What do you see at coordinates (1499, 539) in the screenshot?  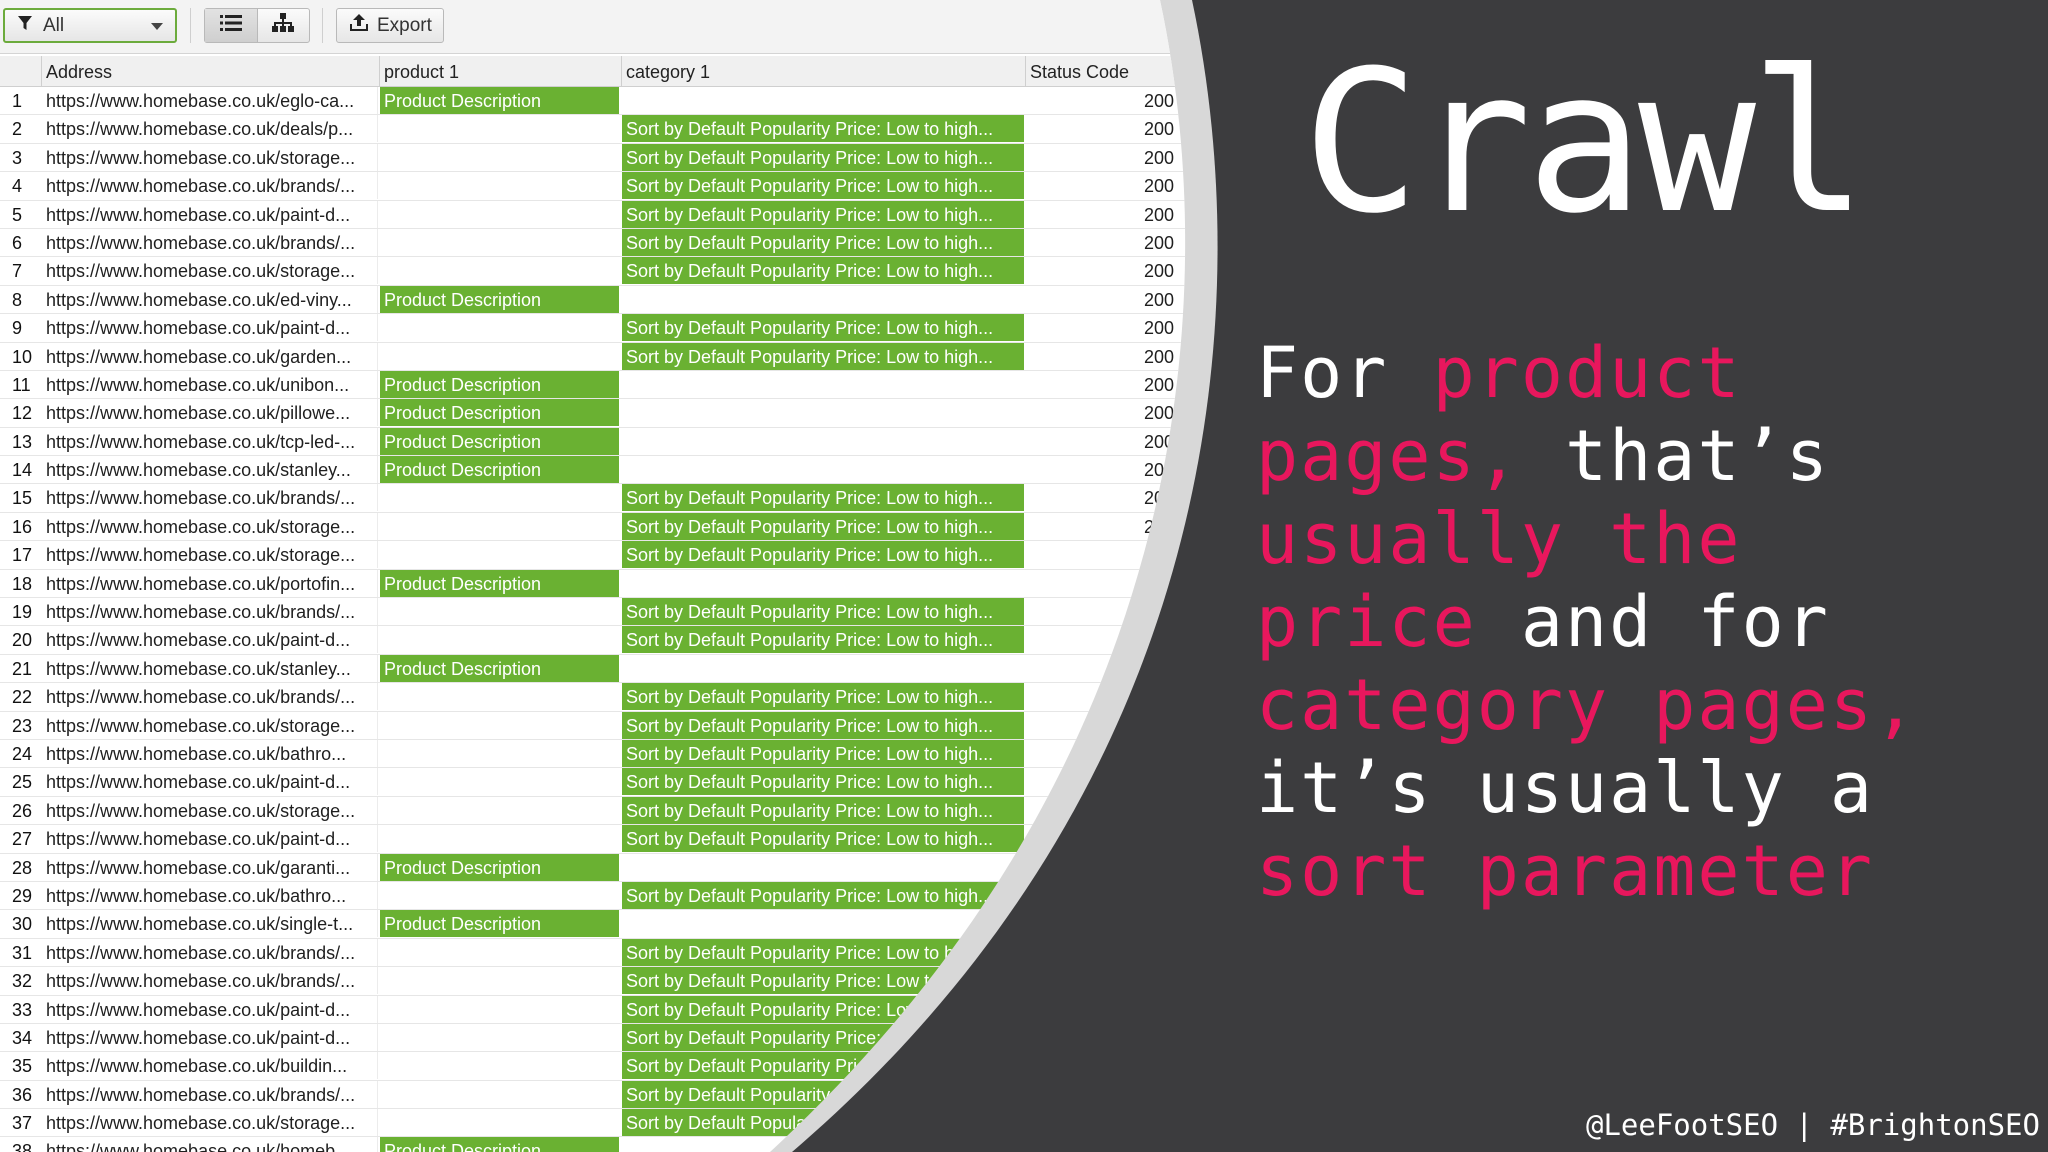 I see `highlighted-text: usually the` at bounding box center [1499, 539].